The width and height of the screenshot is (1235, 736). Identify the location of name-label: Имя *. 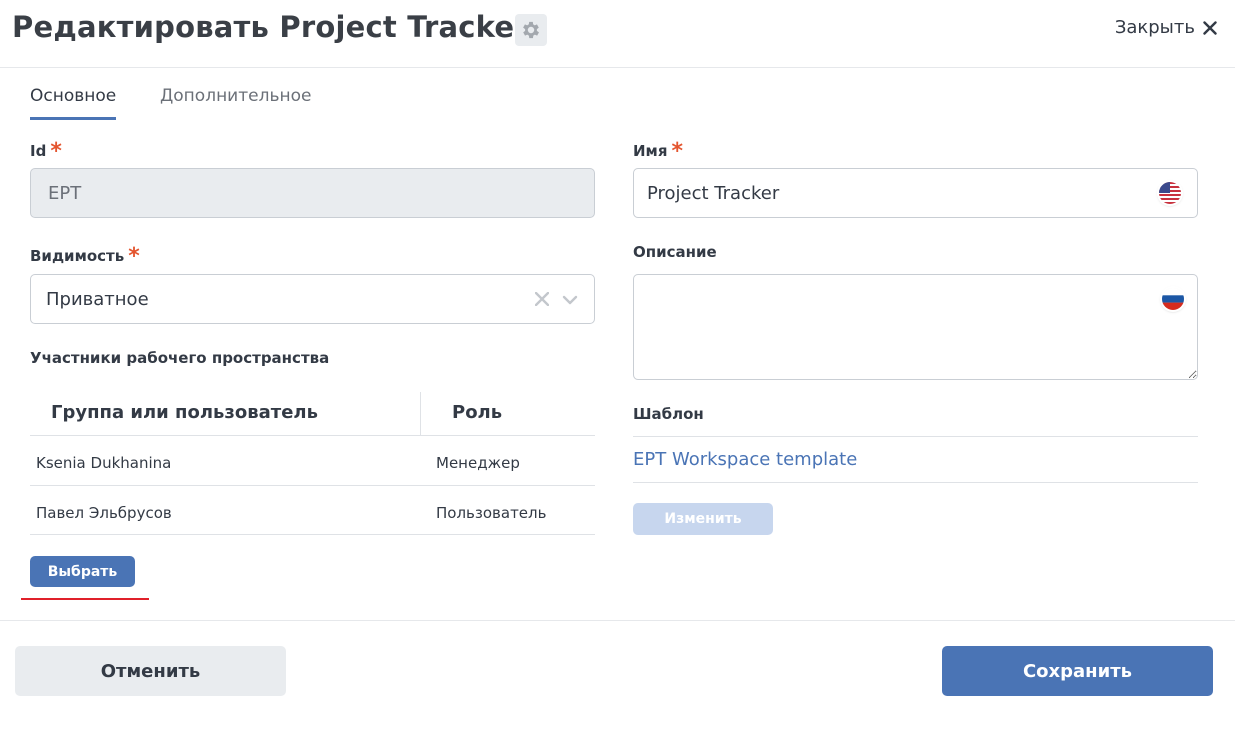
(658, 150).